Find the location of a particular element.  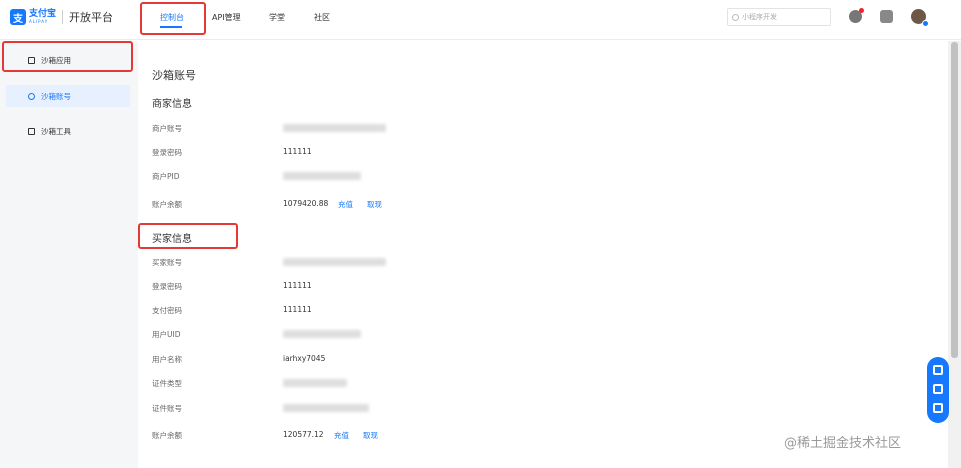

nav-community: 社区 is located at coordinates (322, 17).